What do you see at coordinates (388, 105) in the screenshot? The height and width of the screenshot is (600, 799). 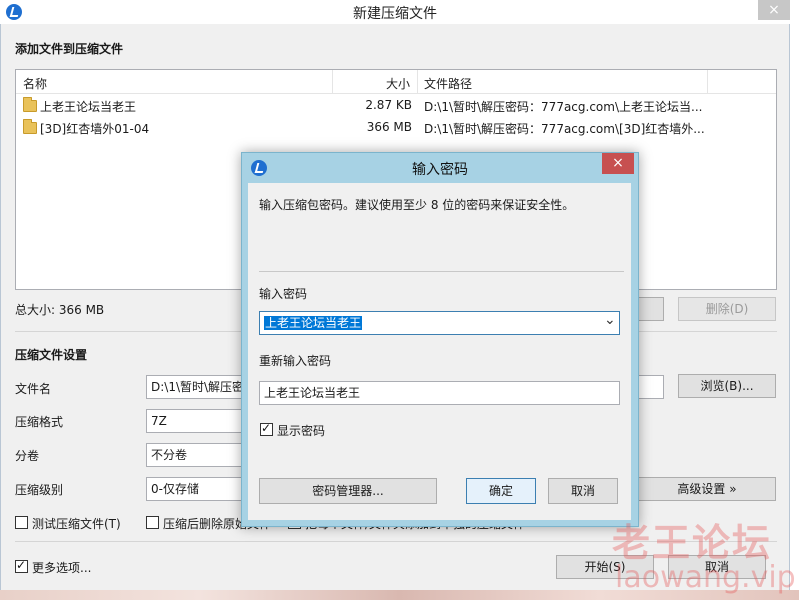 I see `file-size: 2.87 KB` at bounding box center [388, 105].